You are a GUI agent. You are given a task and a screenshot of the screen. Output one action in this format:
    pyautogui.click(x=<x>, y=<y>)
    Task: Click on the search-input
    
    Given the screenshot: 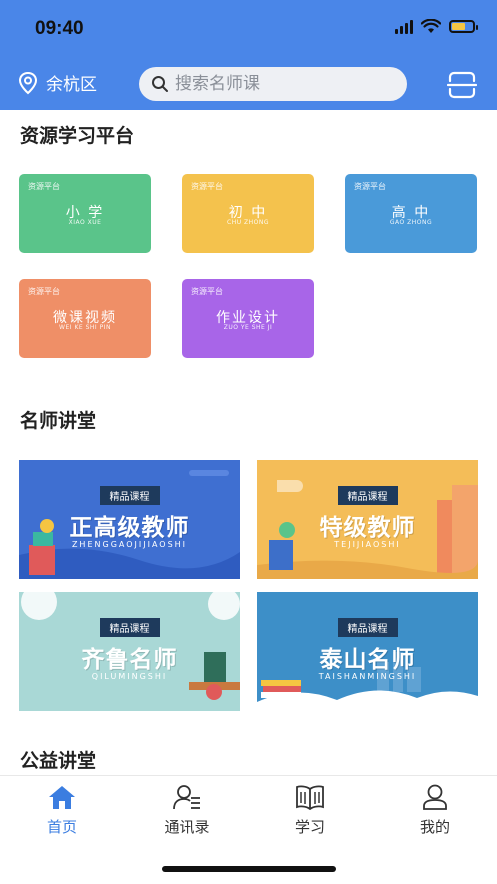 What is the action you would take?
    pyautogui.click(x=275, y=84)
    